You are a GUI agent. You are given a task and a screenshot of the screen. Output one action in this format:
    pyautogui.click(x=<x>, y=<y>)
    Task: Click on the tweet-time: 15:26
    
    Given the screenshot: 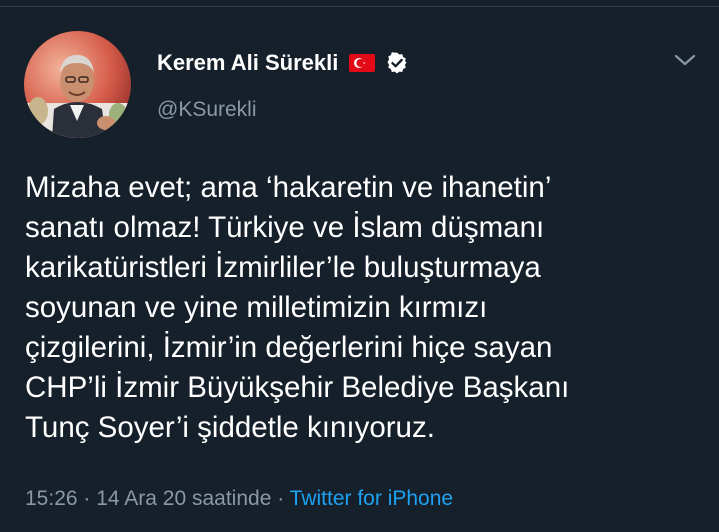 What is the action you would take?
    pyautogui.click(x=51, y=498)
    